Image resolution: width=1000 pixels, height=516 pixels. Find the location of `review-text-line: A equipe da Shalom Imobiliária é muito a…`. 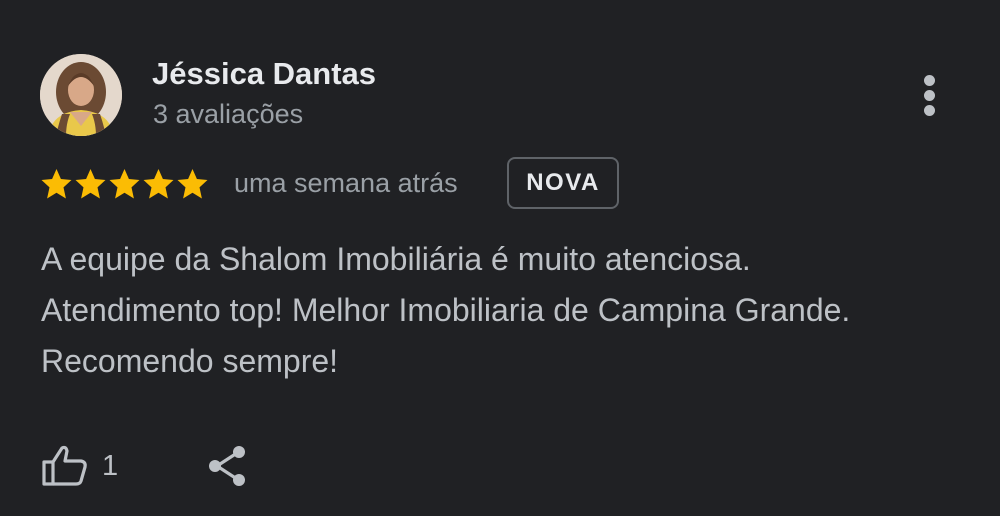

review-text-line: A equipe da Shalom Imobiliária é muito a… is located at coordinates (396, 259).